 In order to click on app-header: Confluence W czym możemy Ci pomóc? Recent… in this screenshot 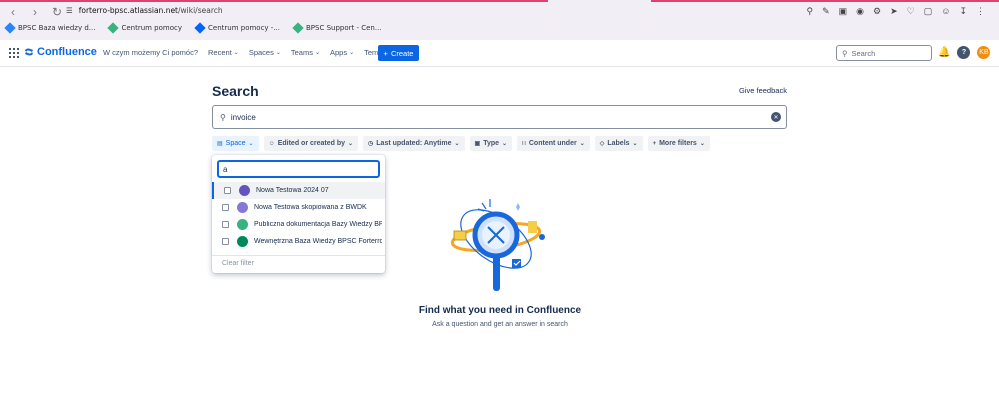, I will do `click(499, 53)`.